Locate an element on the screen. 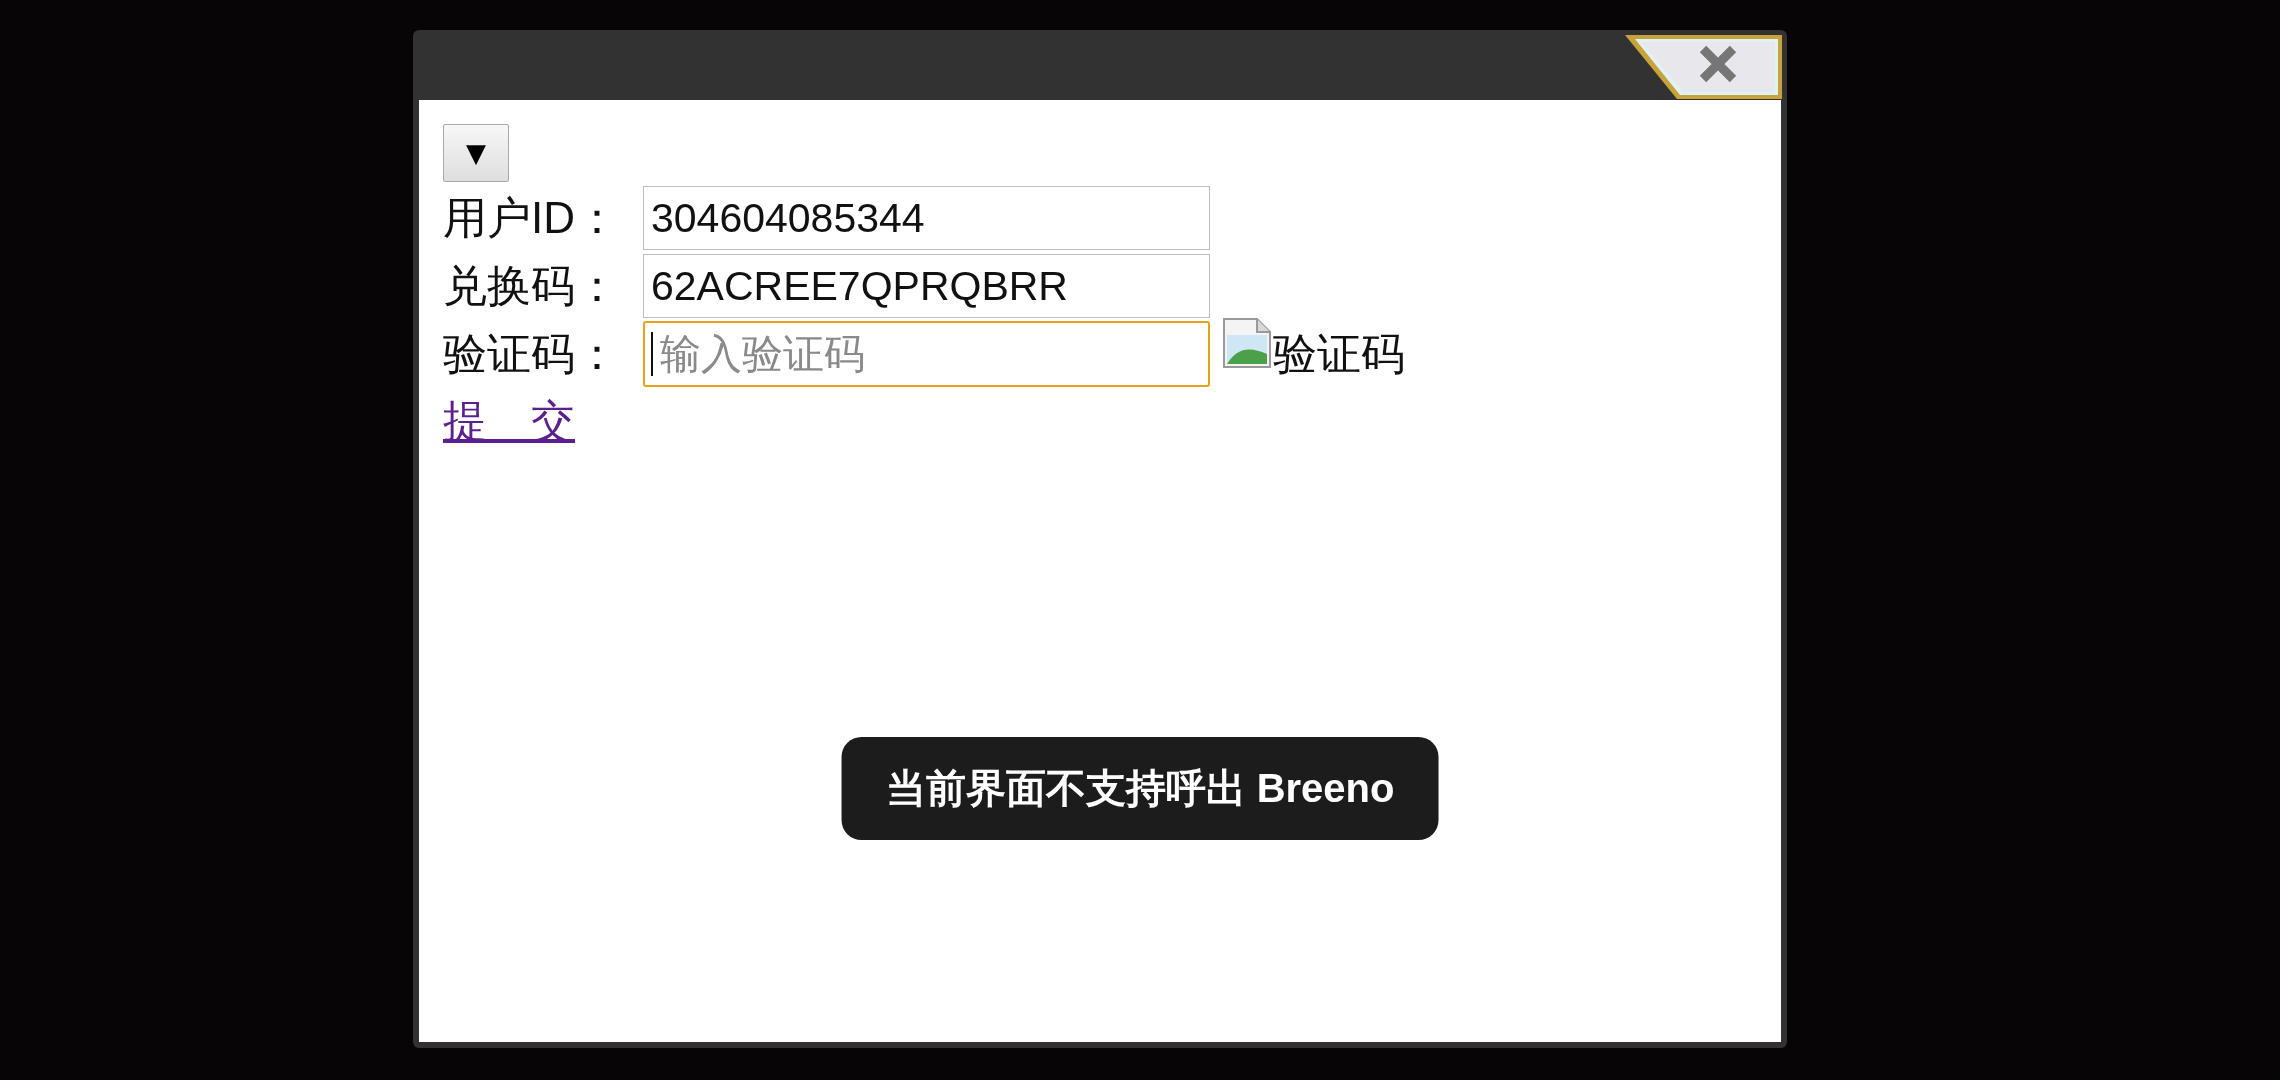 The image size is (2280, 1080). text-cursor-icon is located at coordinates (652, 354).